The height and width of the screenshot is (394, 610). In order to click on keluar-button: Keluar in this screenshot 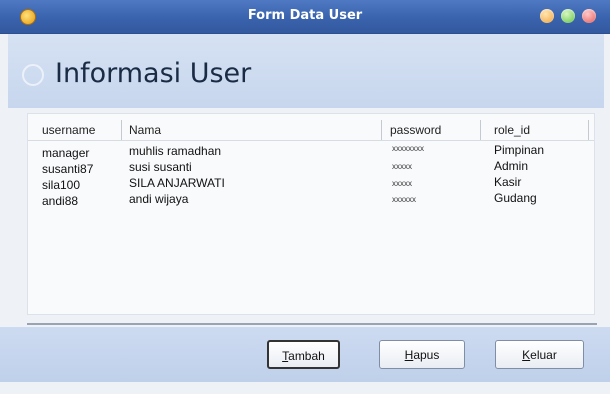, I will do `click(539, 354)`.